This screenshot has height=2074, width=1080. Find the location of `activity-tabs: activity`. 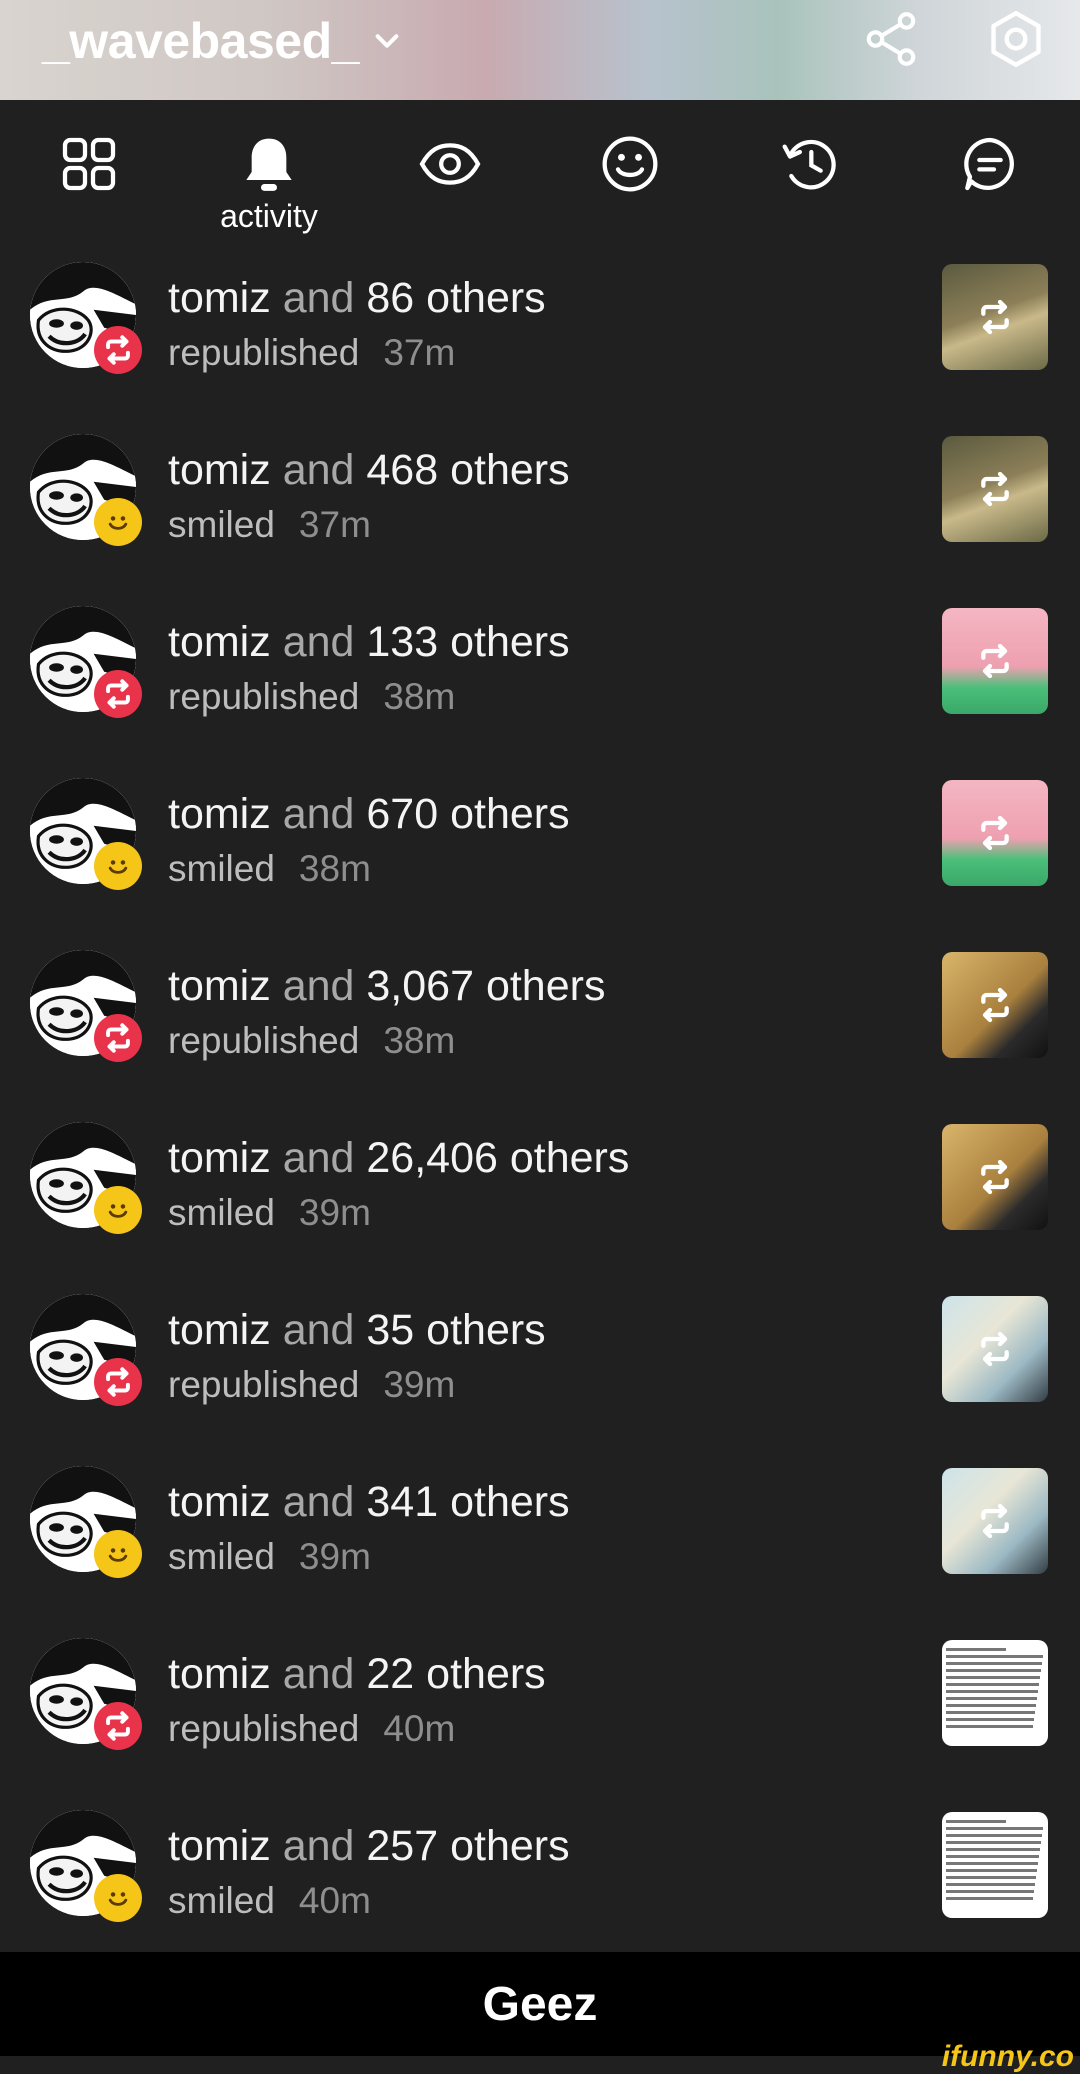

activity-tabs: activity is located at coordinates (540, 180).